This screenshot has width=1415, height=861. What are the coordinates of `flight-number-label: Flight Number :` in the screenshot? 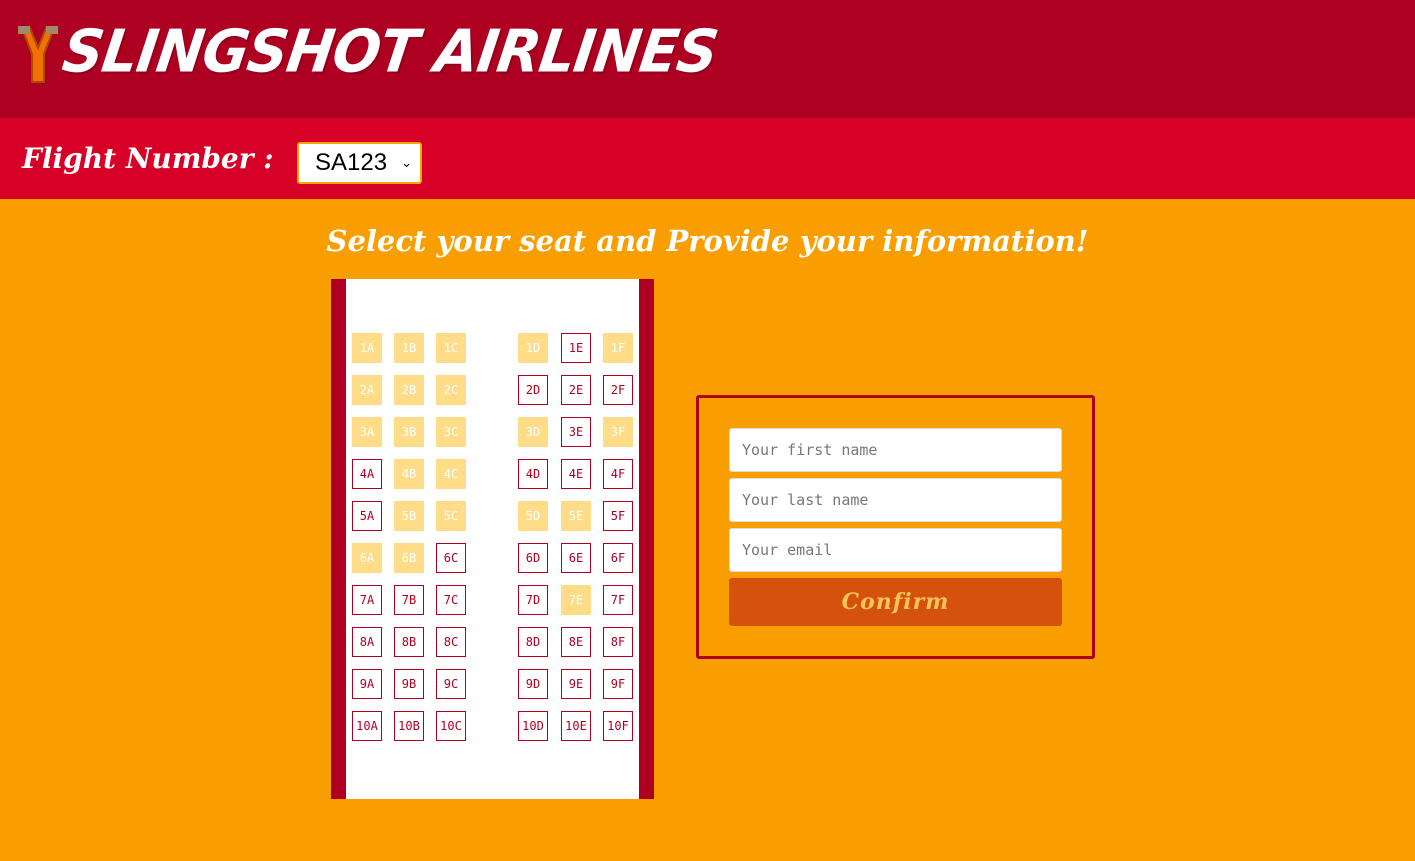 It's located at (148, 158).